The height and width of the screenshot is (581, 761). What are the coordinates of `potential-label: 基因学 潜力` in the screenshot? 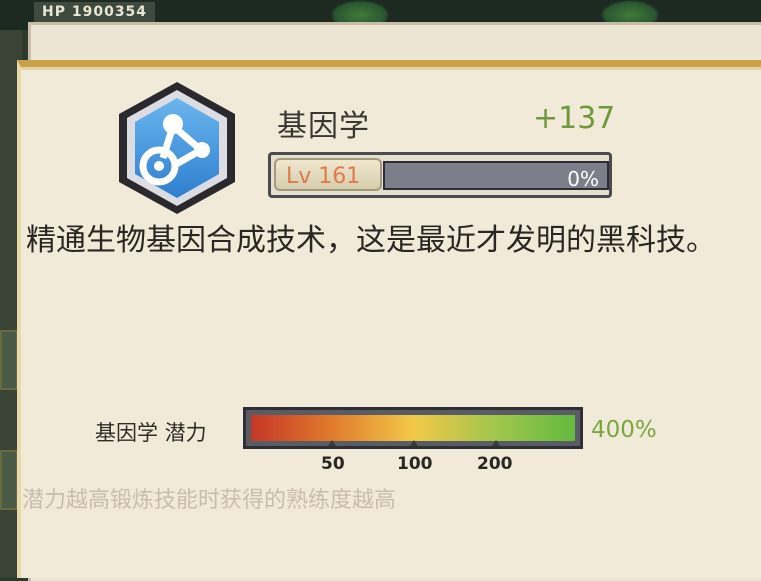 It's located at (151, 433).